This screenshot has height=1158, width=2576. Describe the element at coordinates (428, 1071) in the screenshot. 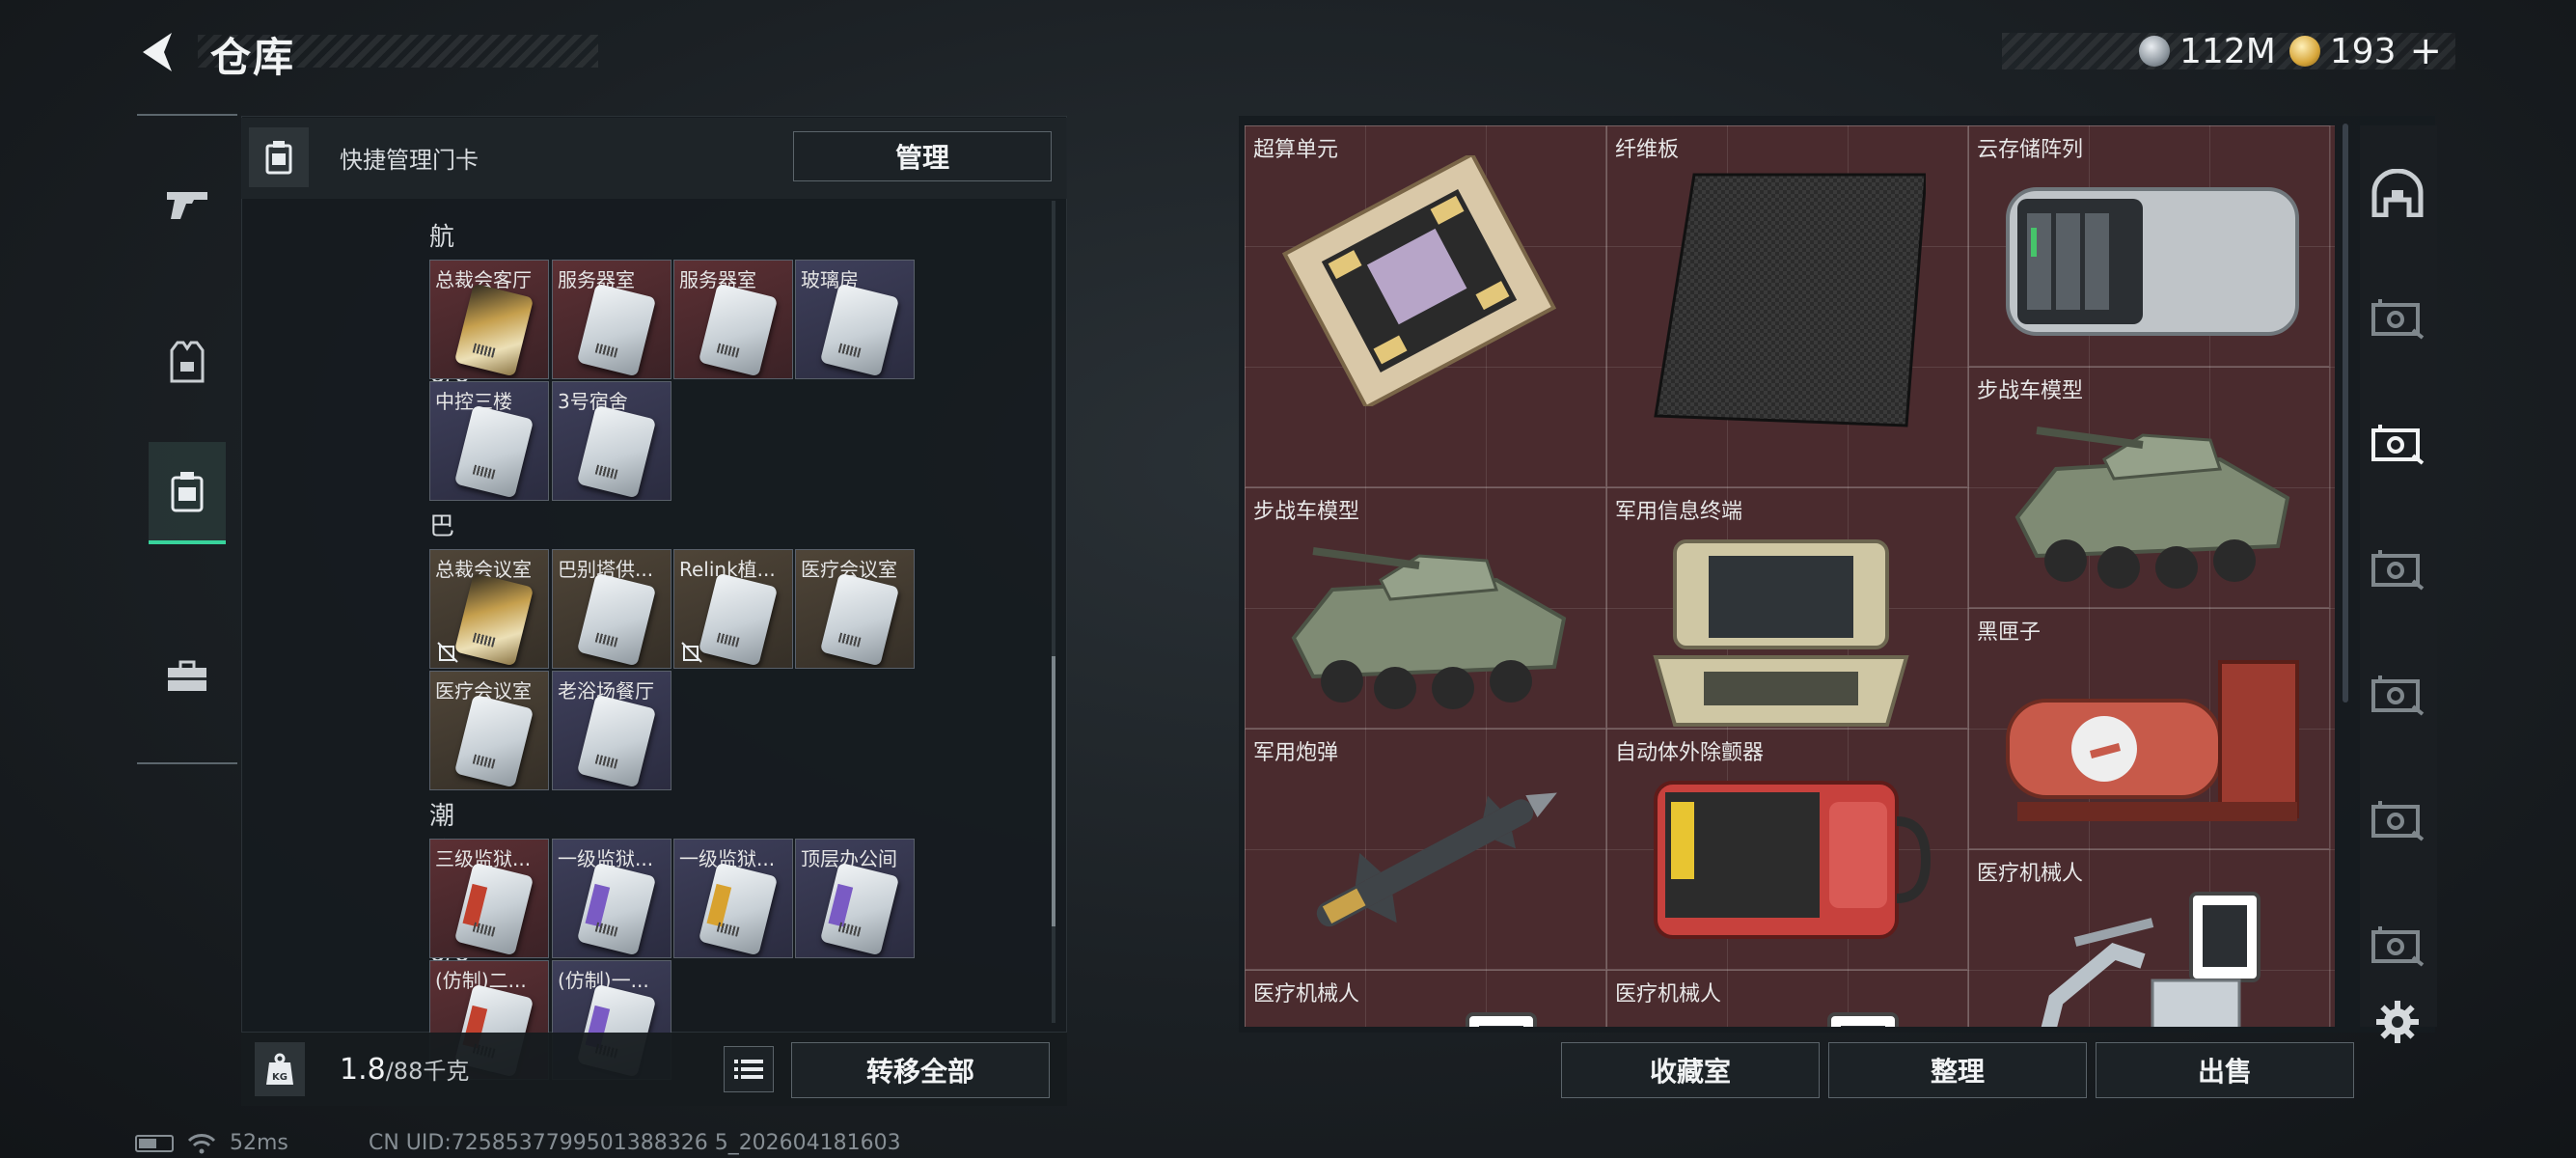

I see `weight-capacity: /88千克` at that location.